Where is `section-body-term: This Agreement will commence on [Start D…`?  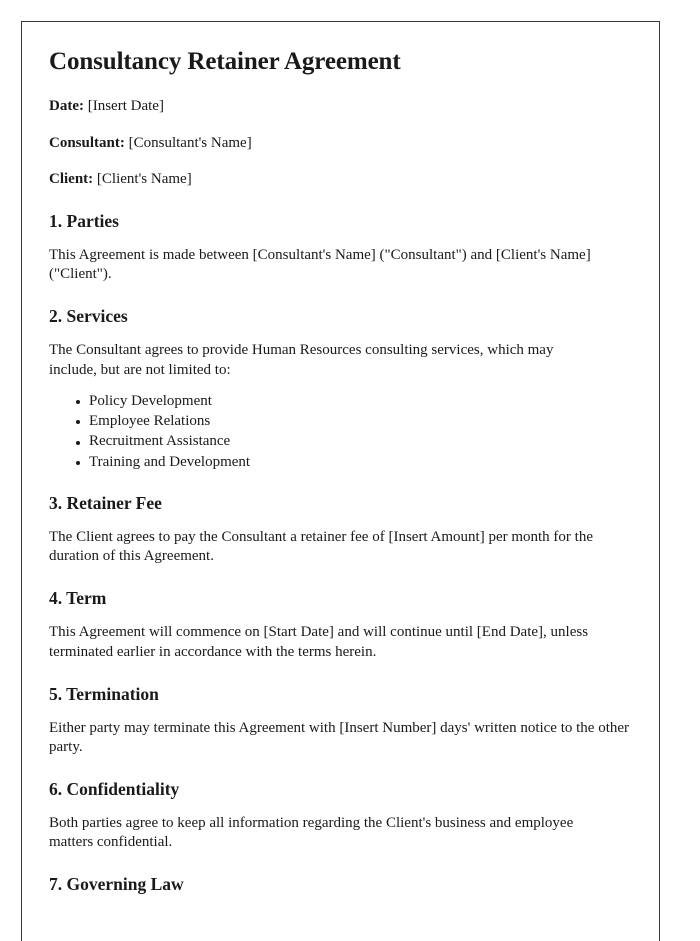
section-body-term: This Agreement will commence on [Start D… is located at coordinates (319, 642).